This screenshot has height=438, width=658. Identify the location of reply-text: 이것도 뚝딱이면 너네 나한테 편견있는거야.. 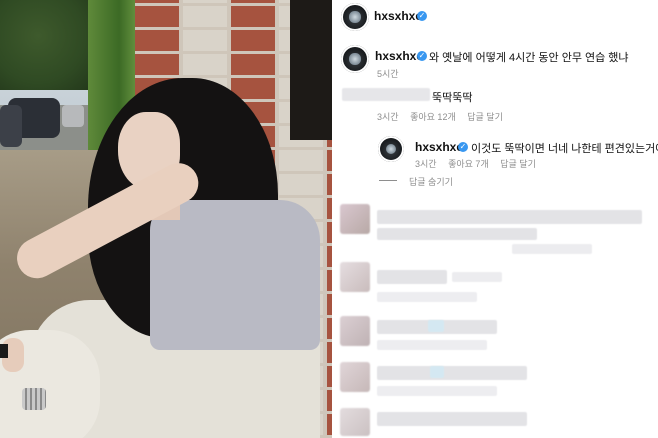
(564, 149).